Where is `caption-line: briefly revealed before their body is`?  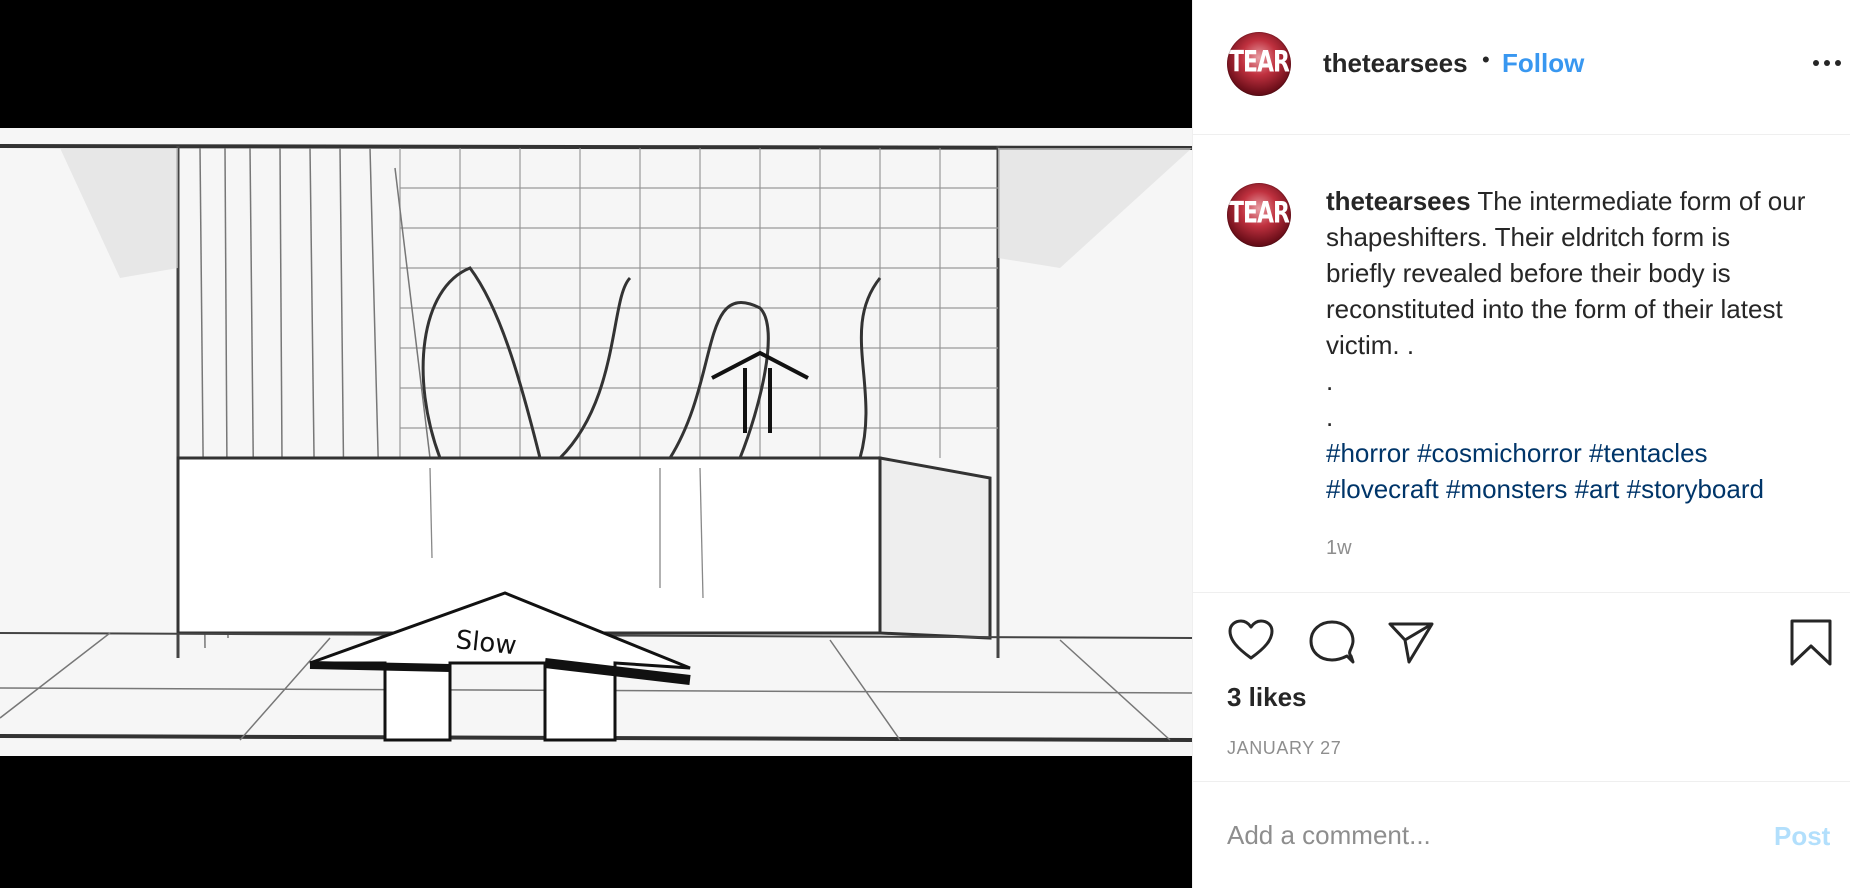
caption-line: briefly revealed before their body is is located at coordinates (1528, 273).